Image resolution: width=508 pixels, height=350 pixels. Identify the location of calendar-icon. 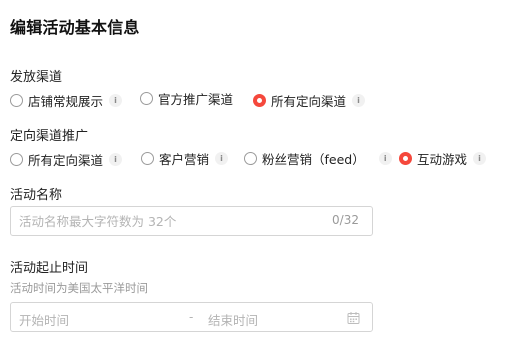
(353, 319).